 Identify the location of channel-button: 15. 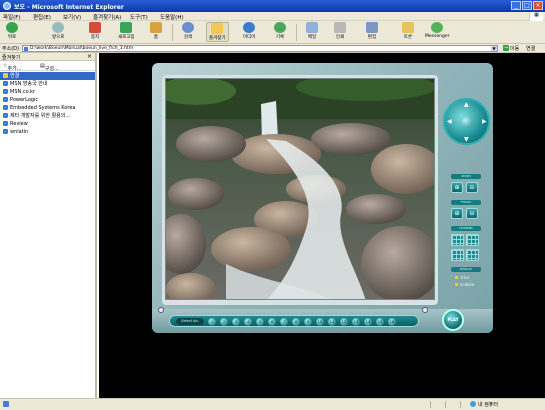
(380, 322).